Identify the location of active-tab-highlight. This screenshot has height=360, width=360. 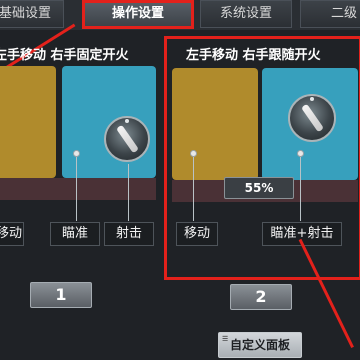
(138, 14).